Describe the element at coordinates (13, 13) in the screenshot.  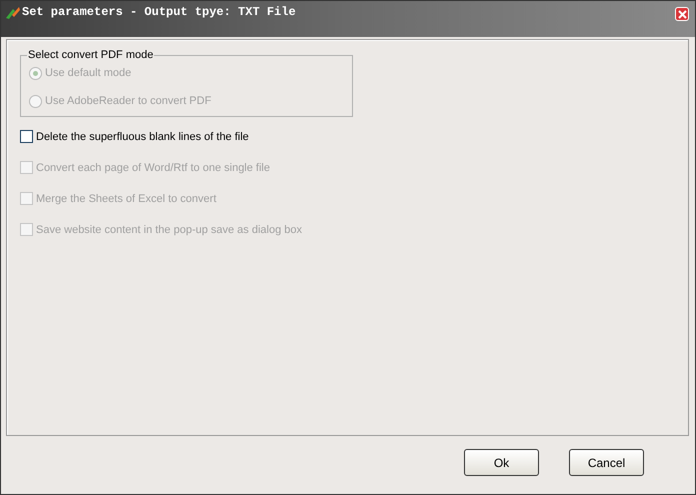
I see `logo-icon` at that location.